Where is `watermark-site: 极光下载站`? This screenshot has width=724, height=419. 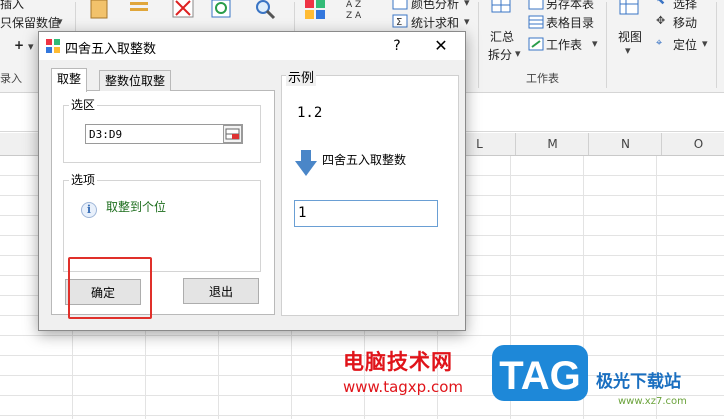
watermark-site: 极光下载站 is located at coordinates (638, 382).